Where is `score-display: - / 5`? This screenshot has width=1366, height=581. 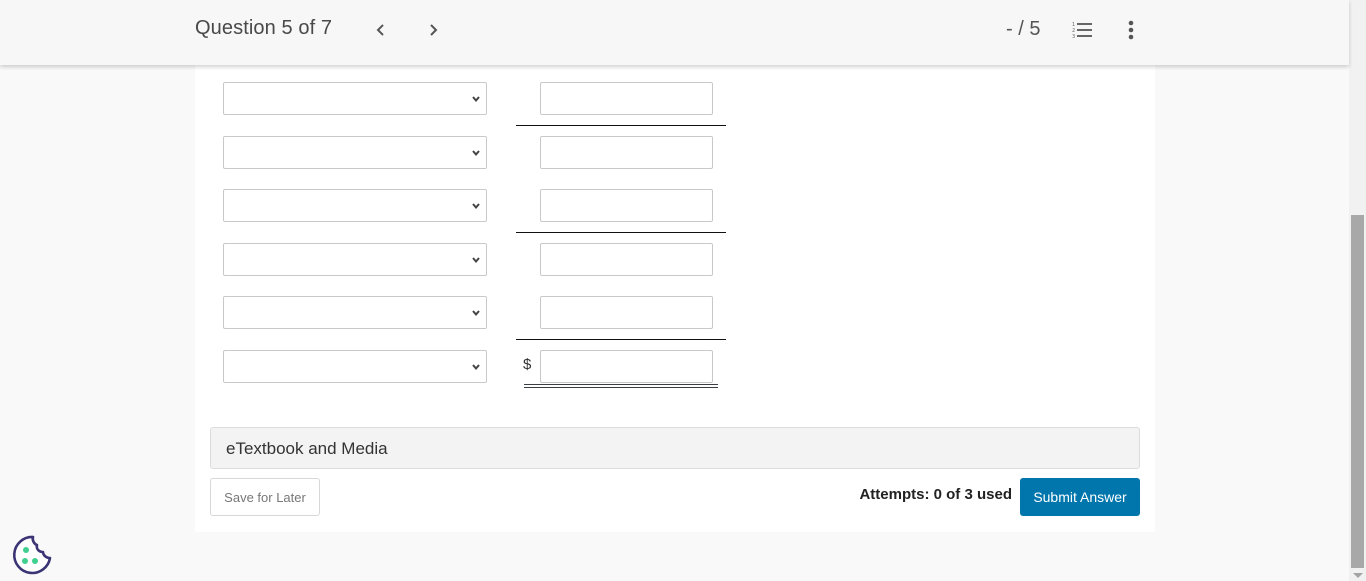
score-display: - / 5 is located at coordinates (1023, 29).